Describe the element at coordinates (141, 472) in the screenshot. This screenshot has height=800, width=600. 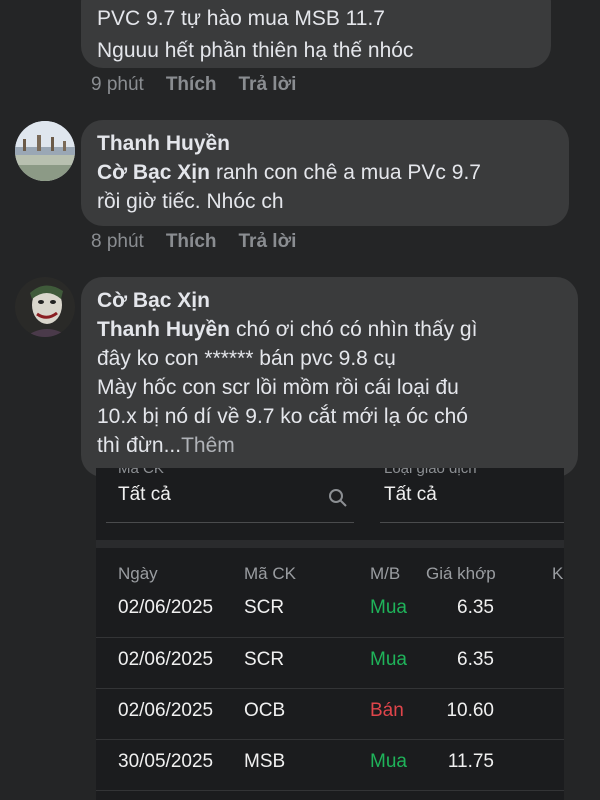
I see `stock-code-filter-label: Mã CK` at that location.